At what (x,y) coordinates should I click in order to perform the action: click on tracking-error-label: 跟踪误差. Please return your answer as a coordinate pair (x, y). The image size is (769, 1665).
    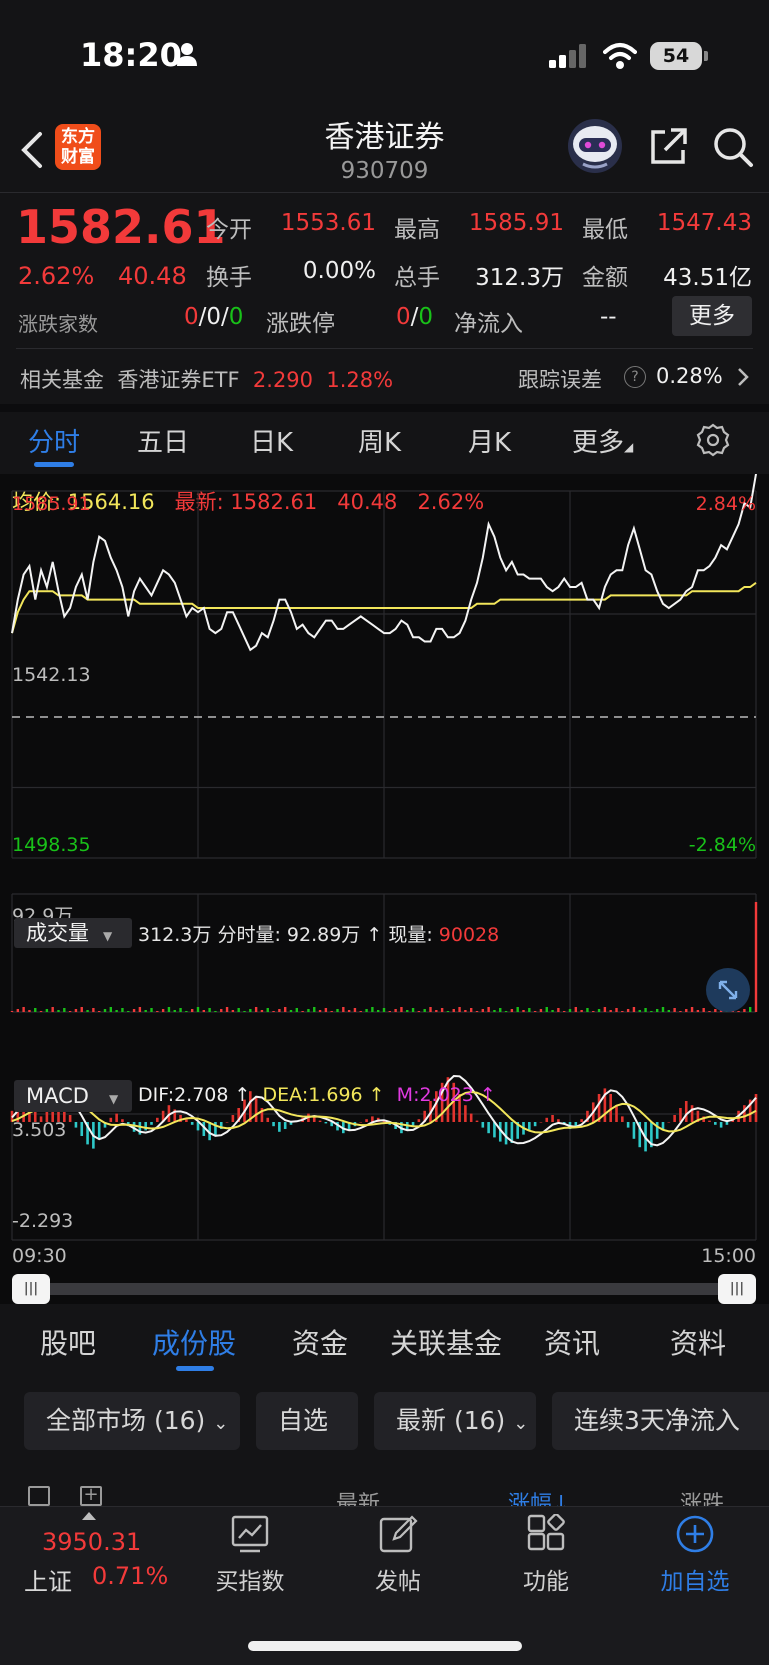
    Looking at the image, I should click on (560, 380).